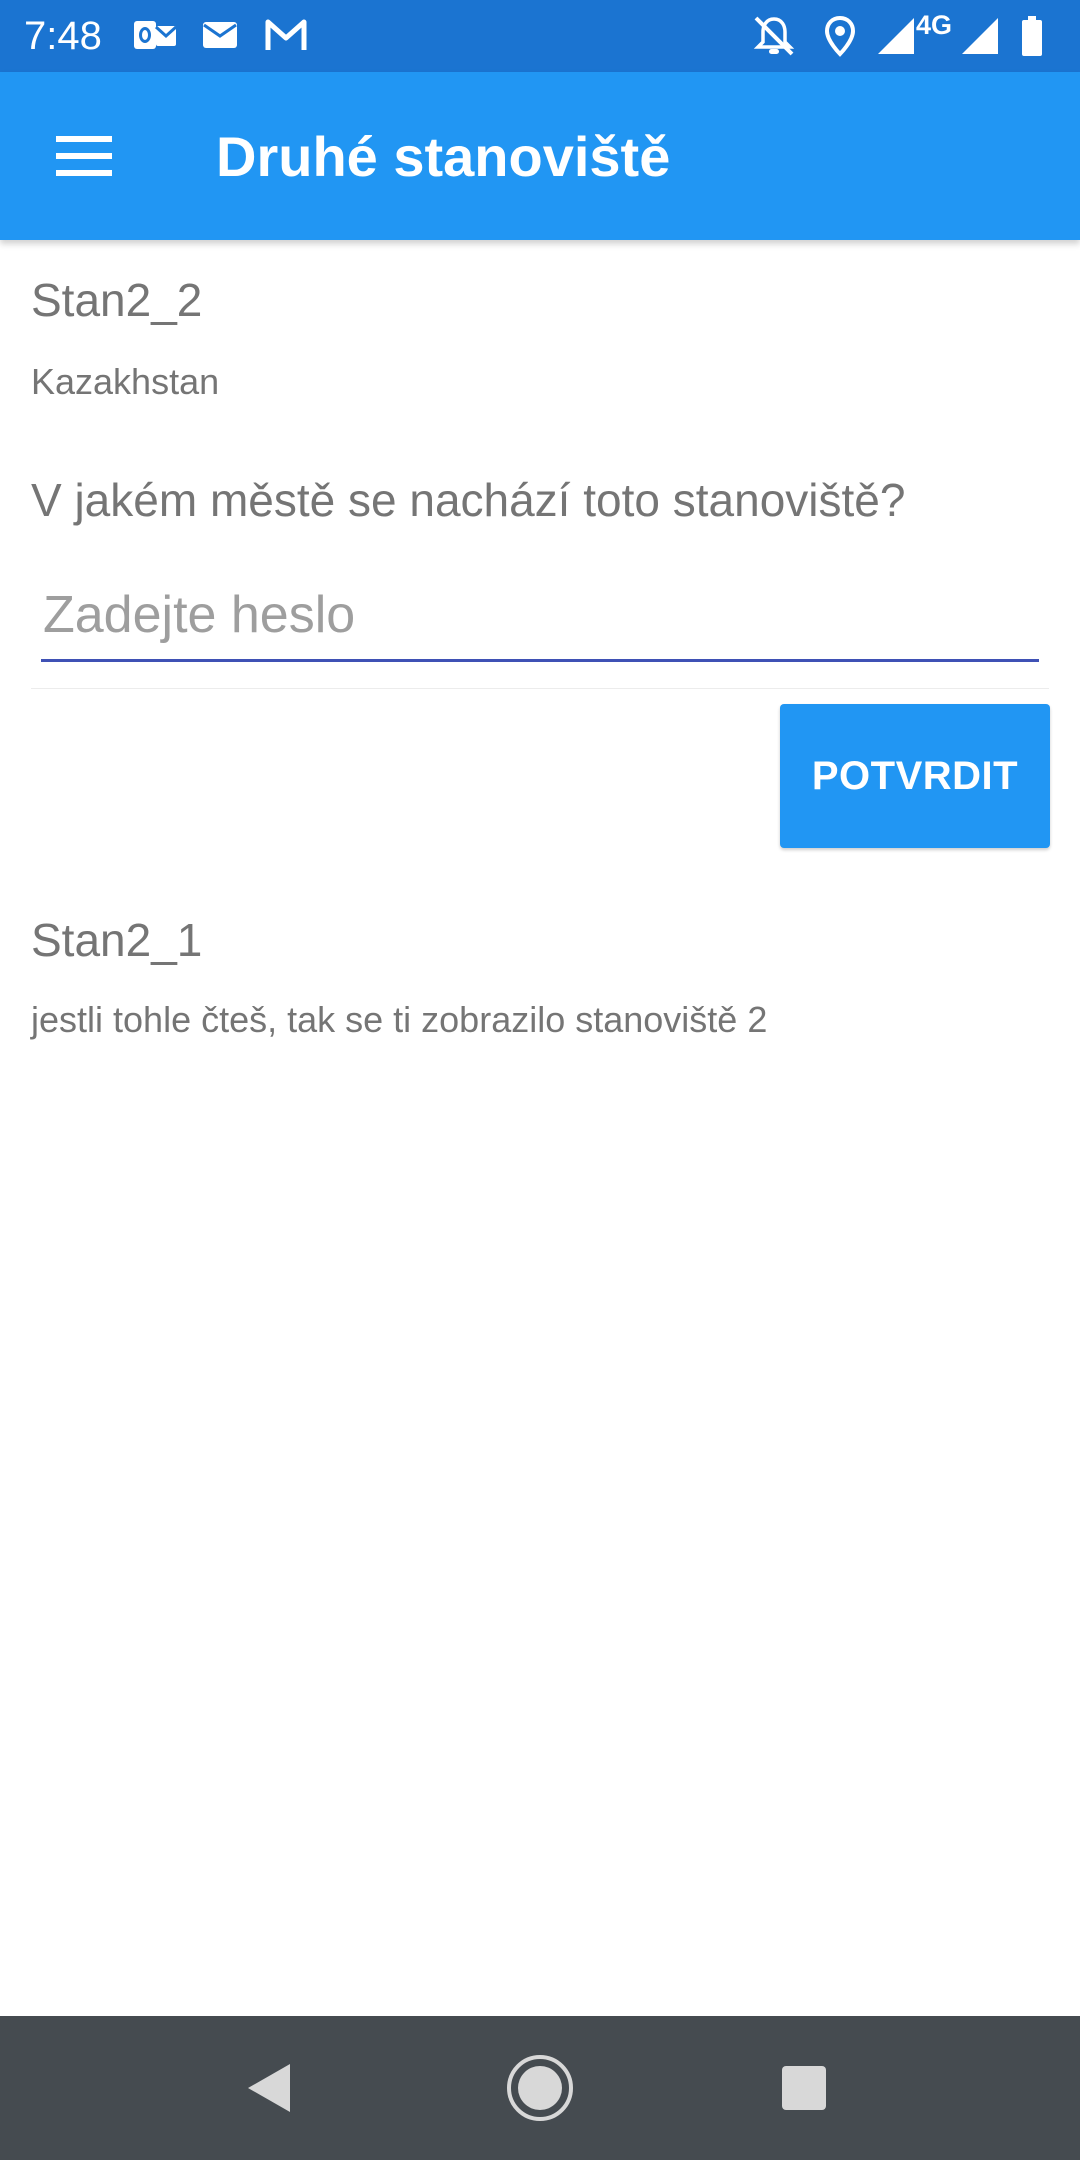  Describe the element at coordinates (540, 688) in the screenshot. I see `divider` at that location.